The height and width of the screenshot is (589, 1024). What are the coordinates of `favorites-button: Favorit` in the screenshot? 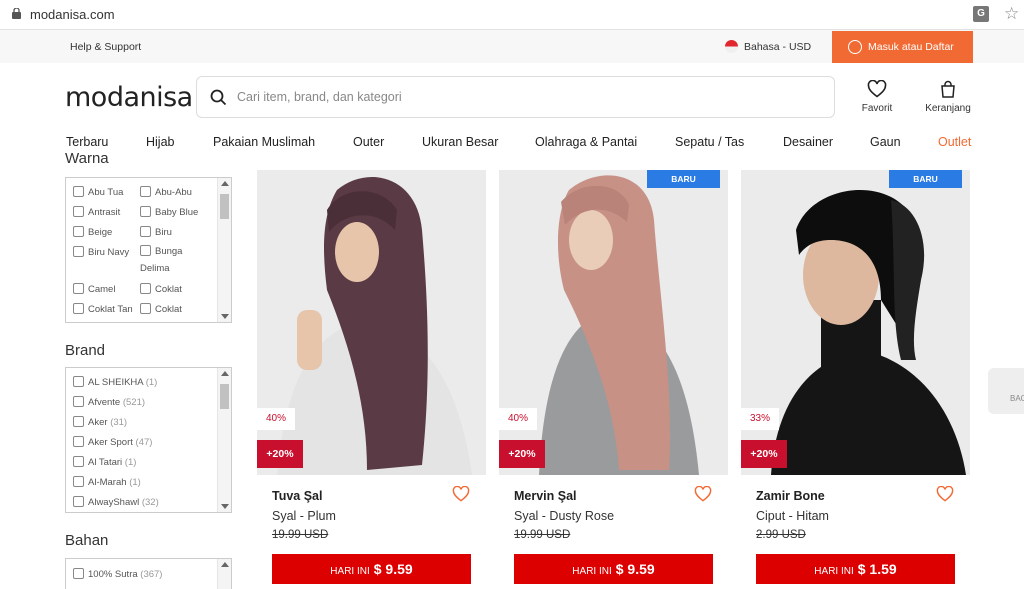 It's located at (877, 97).